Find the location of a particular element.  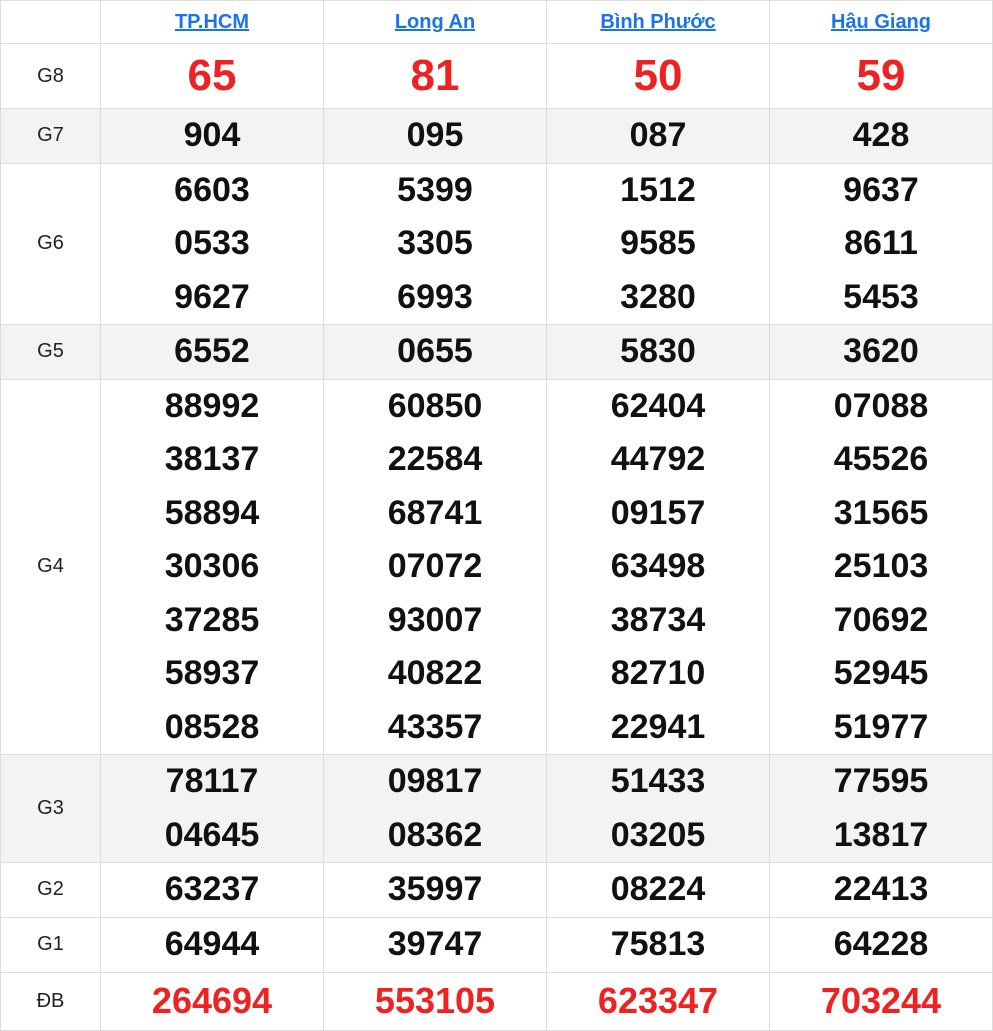

prize-label: G1 is located at coordinates (50, 944).